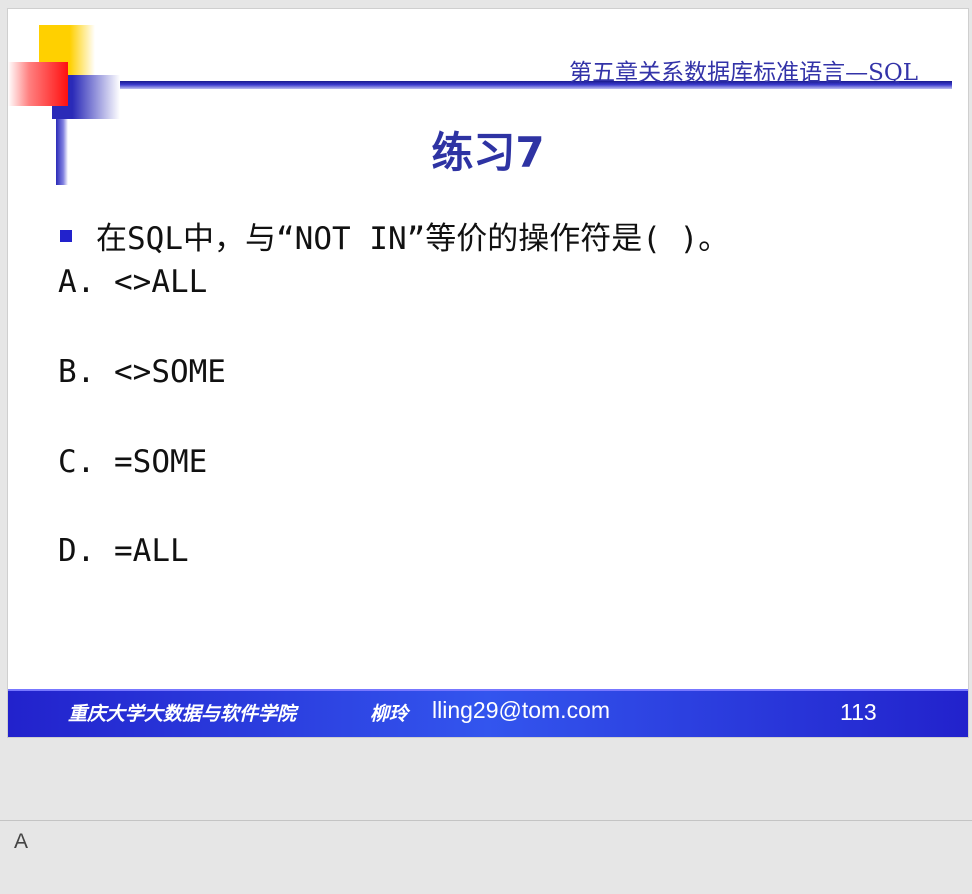  What do you see at coordinates (142, 372) in the screenshot?
I see `option-b: B. <>SOME` at bounding box center [142, 372].